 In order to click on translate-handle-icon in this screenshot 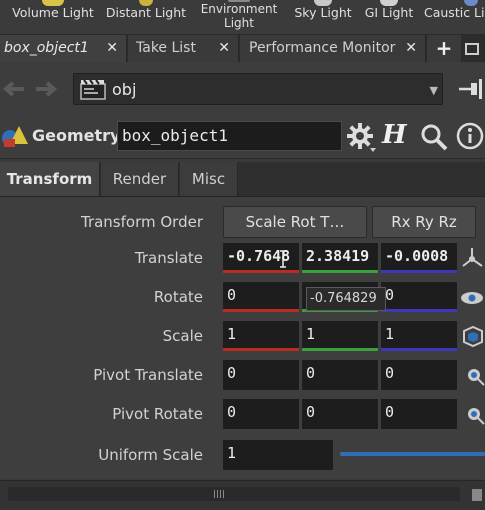, I will do `click(472, 259)`.